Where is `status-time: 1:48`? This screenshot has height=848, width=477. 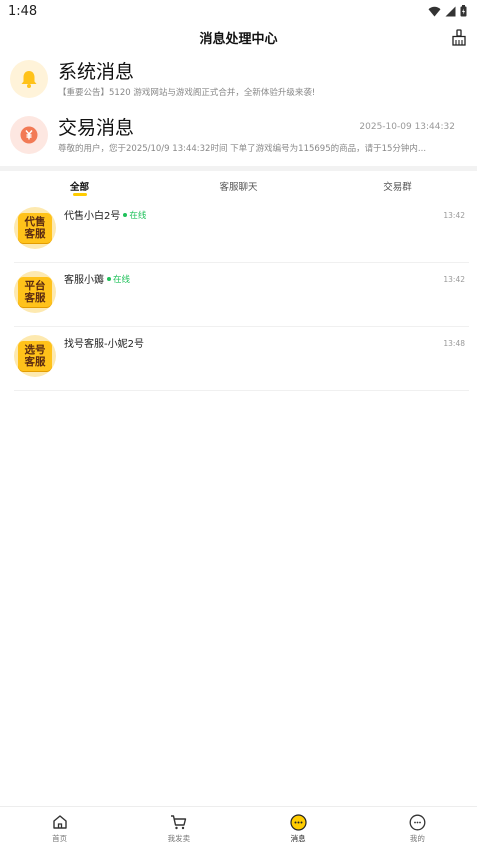
status-time: 1:48 is located at coordinates (23, 11).